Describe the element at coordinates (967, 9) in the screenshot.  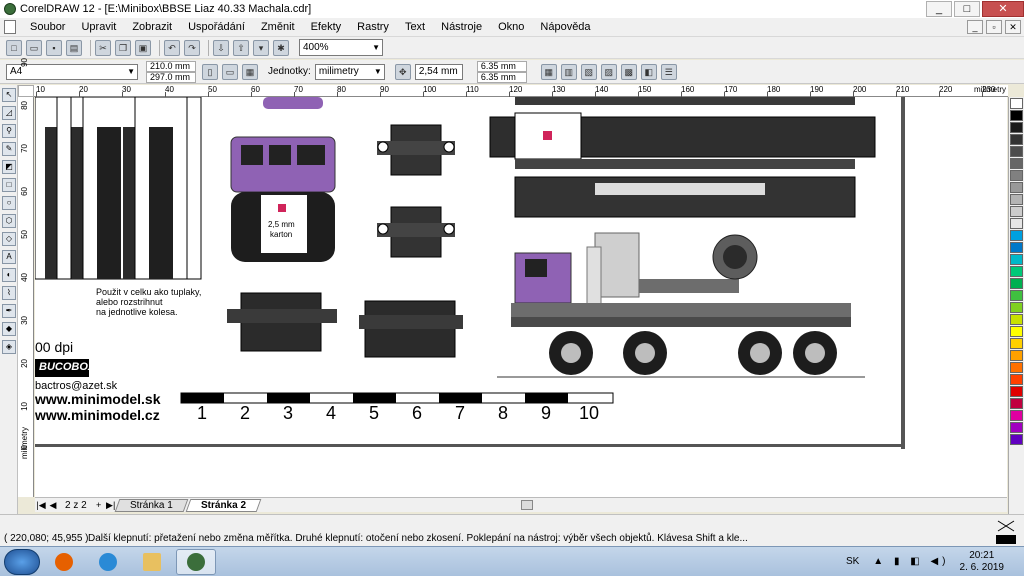
I see `maximize-button: □` at that location.